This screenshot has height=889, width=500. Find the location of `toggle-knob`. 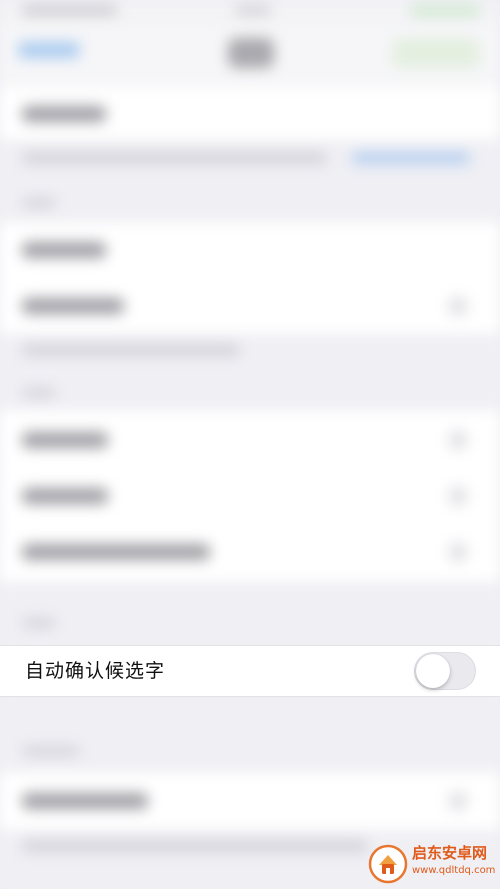

toggle-knob is located at coordinates (433, 671).